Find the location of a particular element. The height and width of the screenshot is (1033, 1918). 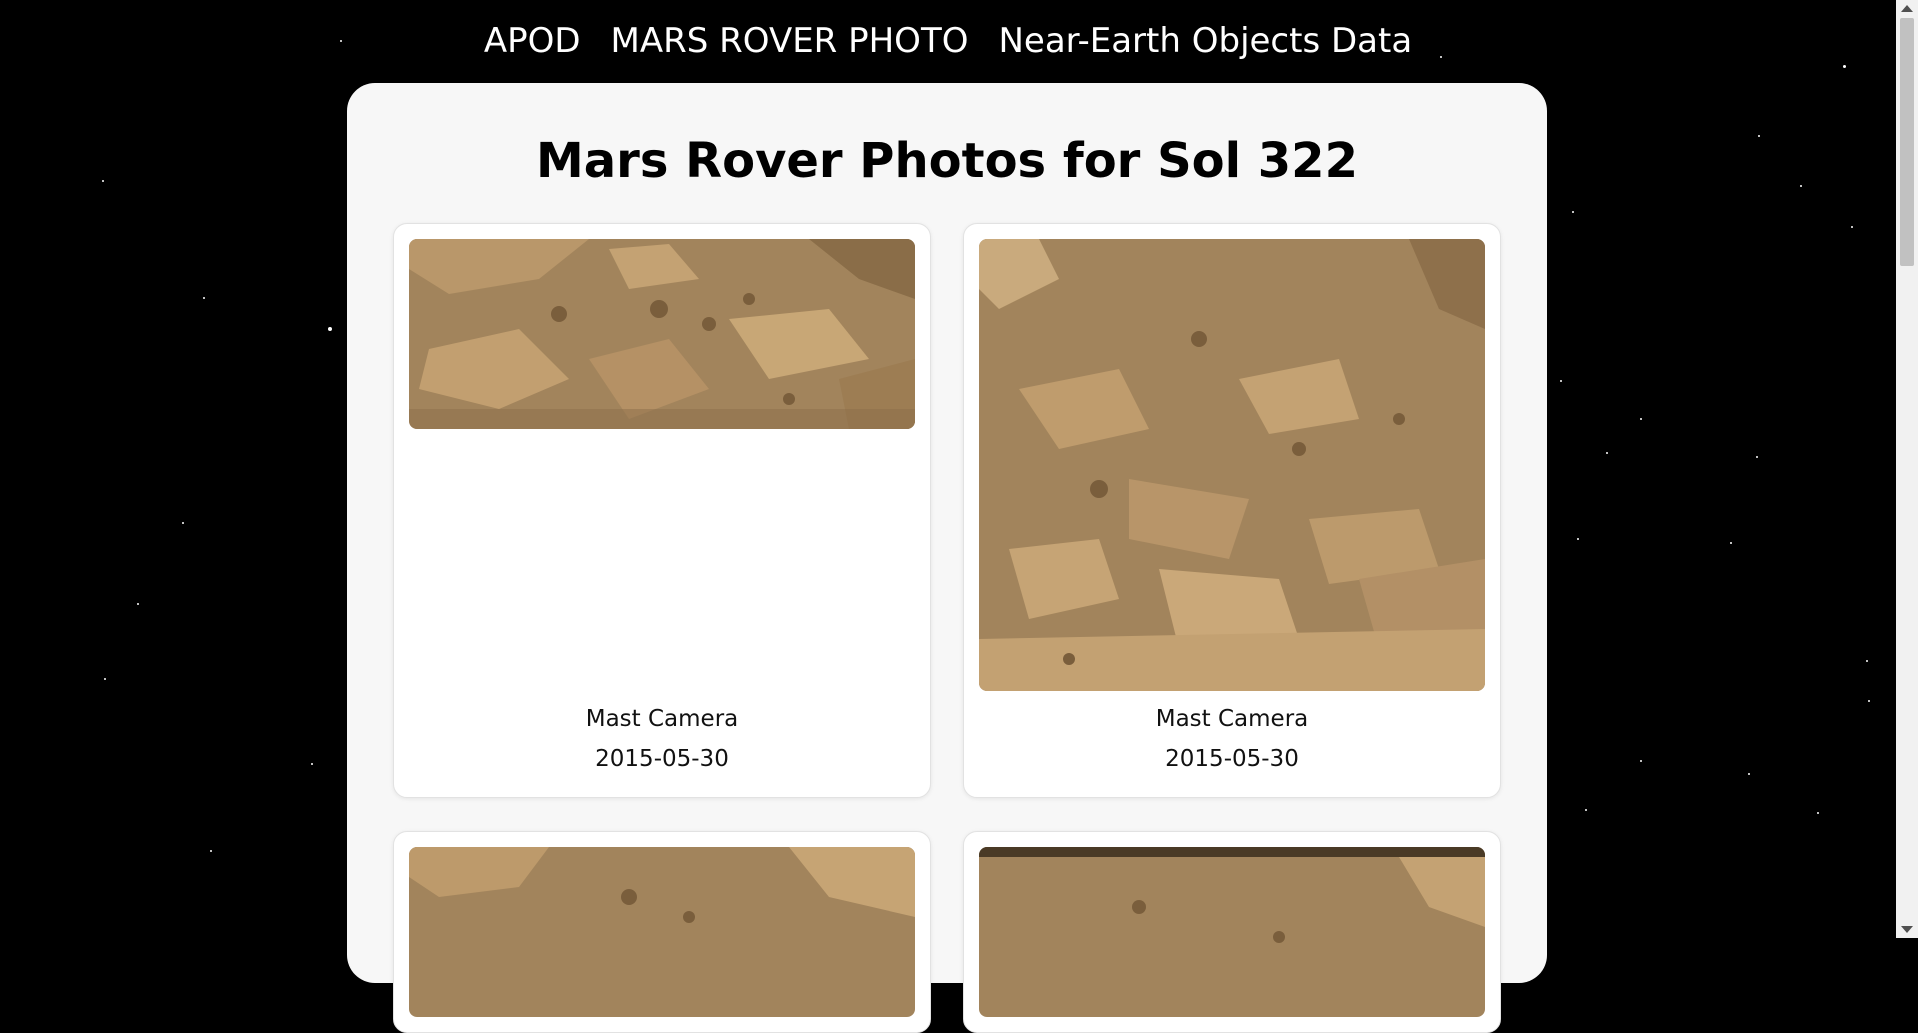

scroll-down-icon is located at coordinates (1907, 929).